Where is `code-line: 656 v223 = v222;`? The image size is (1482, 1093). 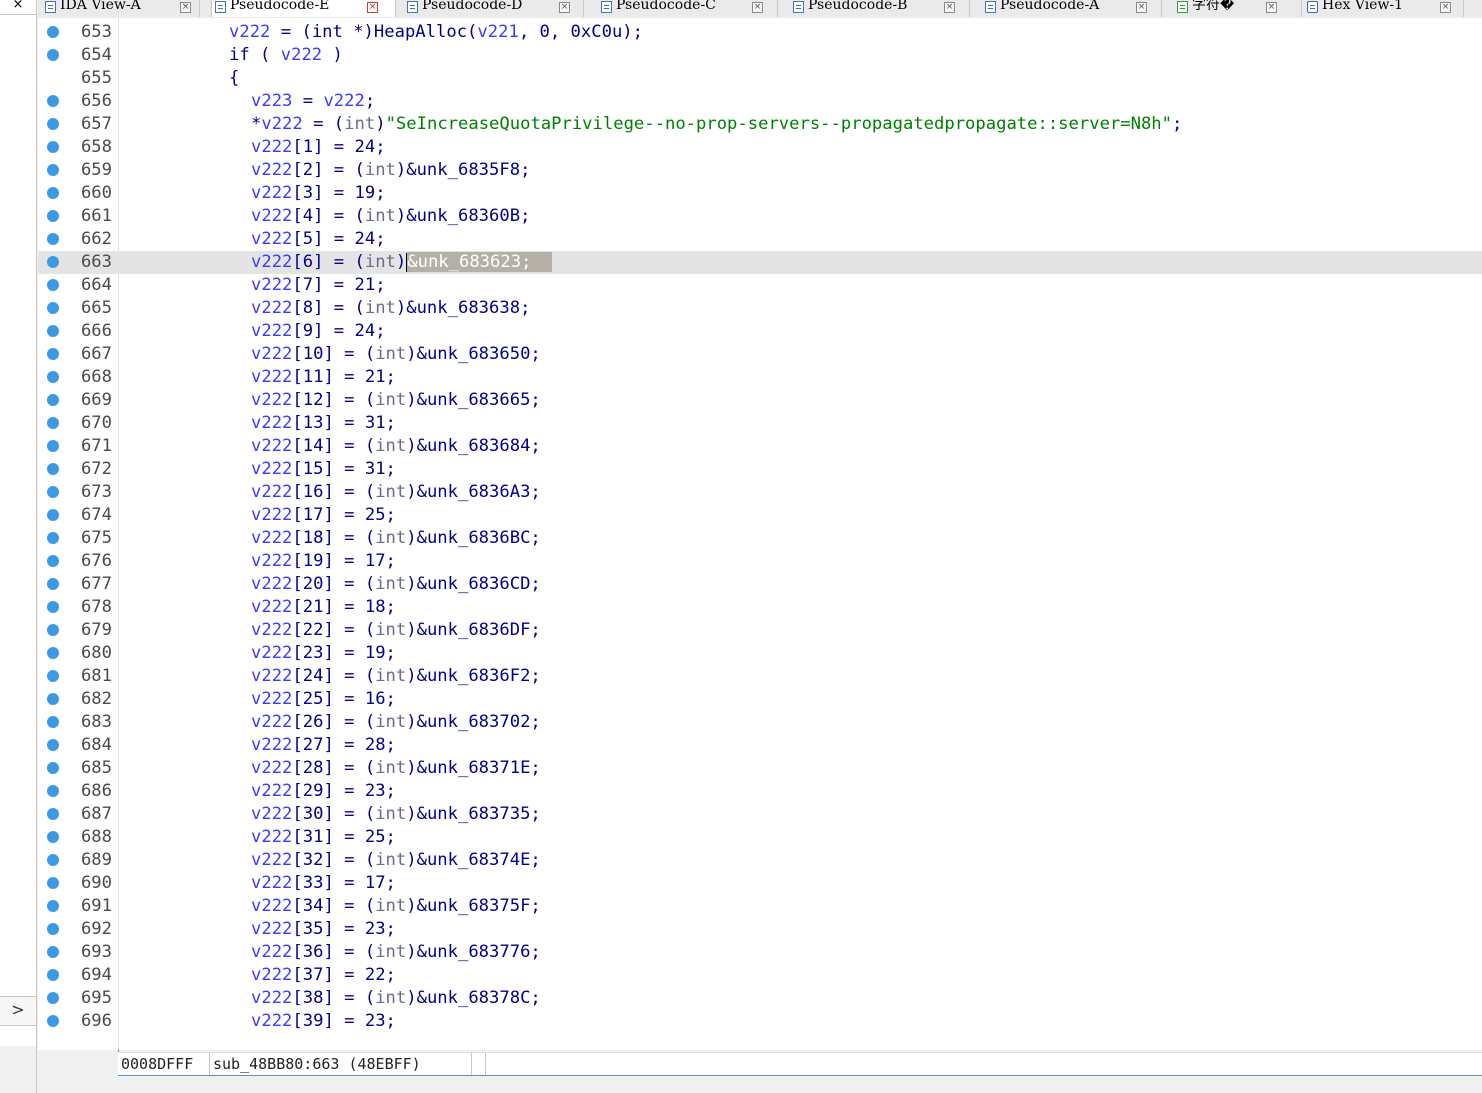 code-line: 656 v223 = v222; is located at coordinates (760, 101).